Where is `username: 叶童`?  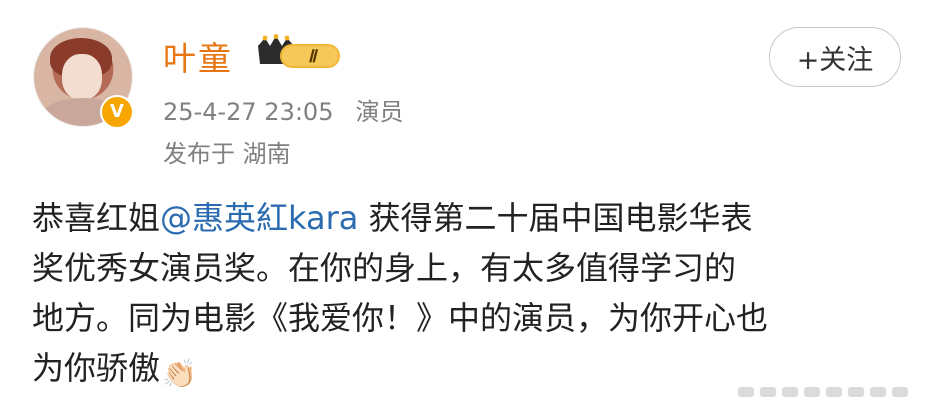
username: 叶童 is located at coordinates (198, 56).